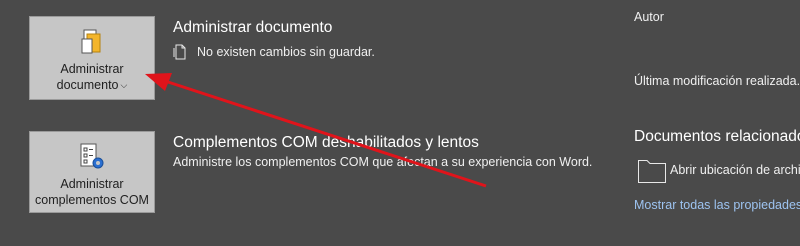 The width and height of the screenshot is (800, 246). Describe the element at coordinates (124, 85) in the screenshot. I see `chevron-down-icon: ⌵` at that location.